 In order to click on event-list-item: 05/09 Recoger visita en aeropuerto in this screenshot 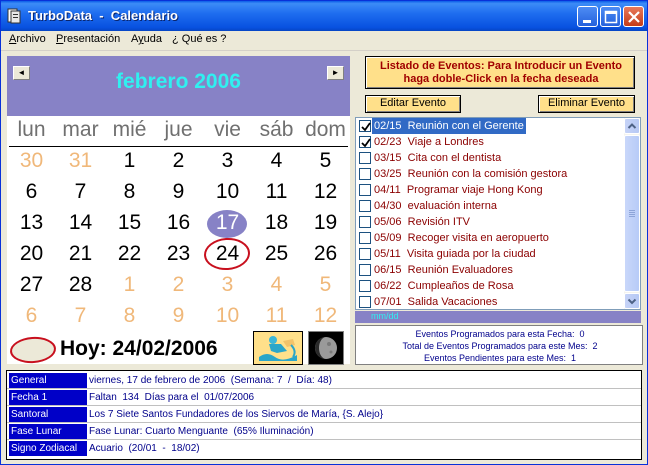, I will do `click(490, 238)`.